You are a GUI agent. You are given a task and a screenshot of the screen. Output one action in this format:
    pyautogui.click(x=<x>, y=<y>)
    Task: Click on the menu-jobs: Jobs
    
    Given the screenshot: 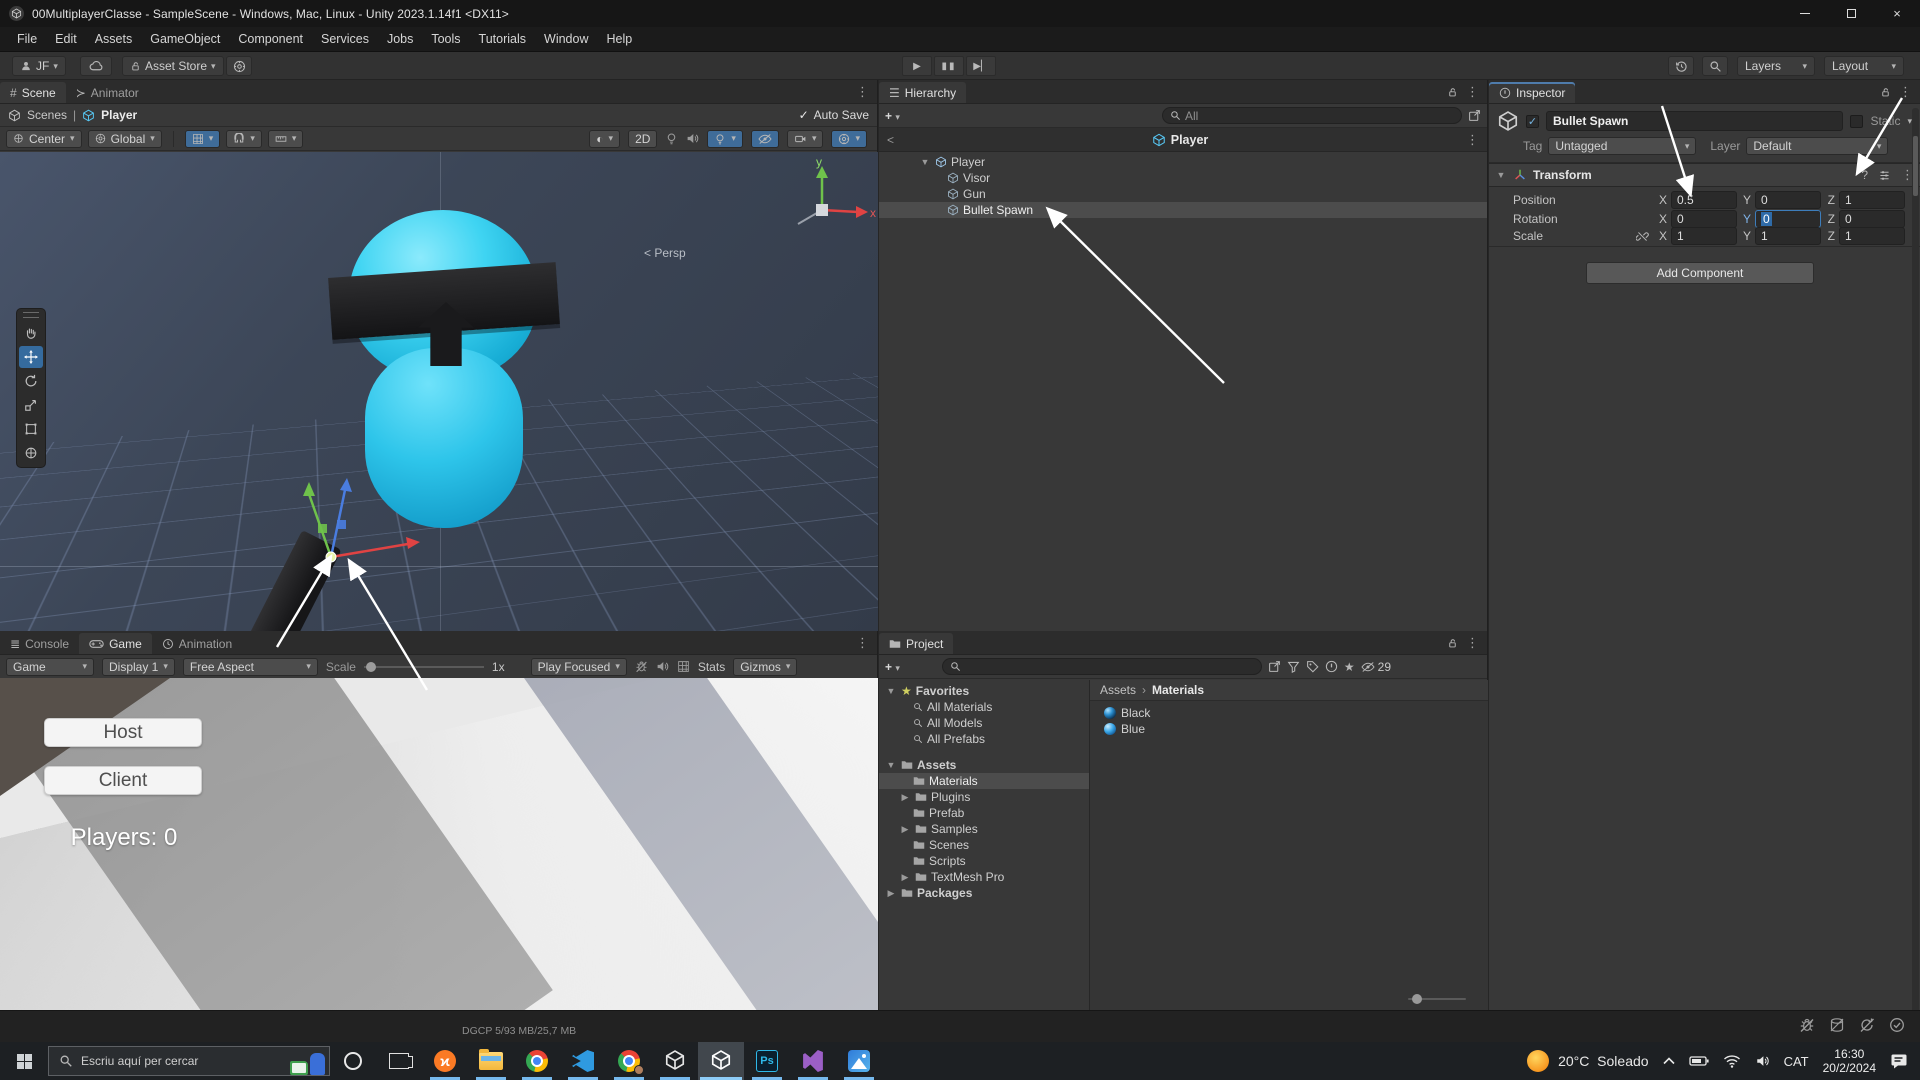 What is the action you would take?
    pyautogui.click(x=400, y=39)
    